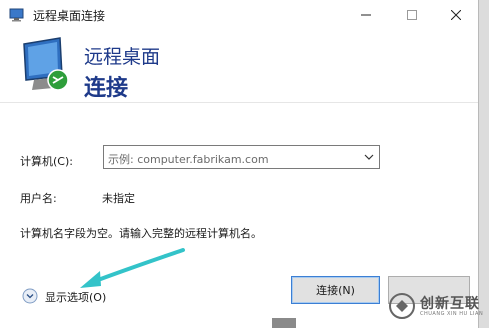 The image size is (489, 328). Describe the element at coordinates (118, 198) in the screenshot. I see `username-value: 未指定` at that location.